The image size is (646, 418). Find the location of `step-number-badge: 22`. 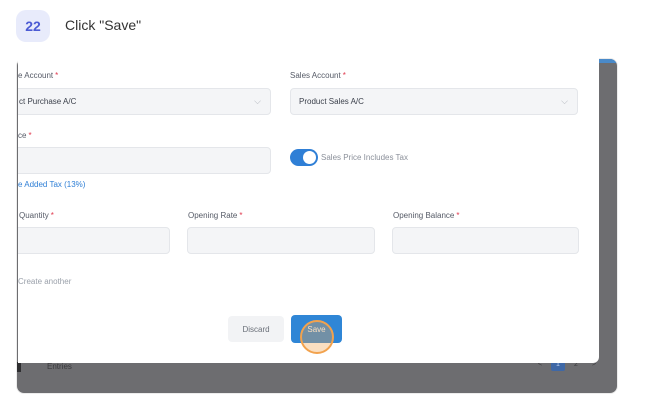

step-number-badge: 22 is located at coordinates (33, 26).